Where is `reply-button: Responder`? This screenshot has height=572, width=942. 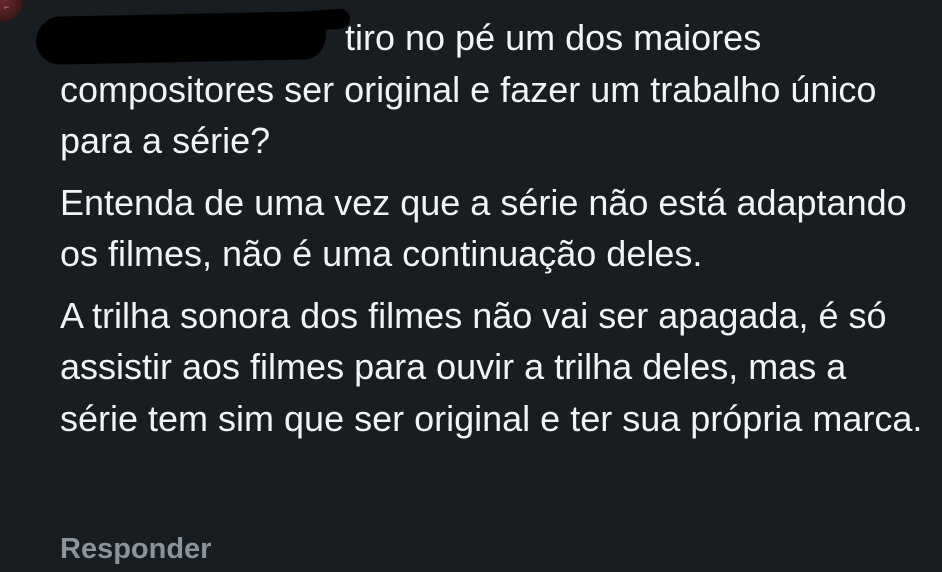 reply-button: Responder is located at coordinates (135, 549).